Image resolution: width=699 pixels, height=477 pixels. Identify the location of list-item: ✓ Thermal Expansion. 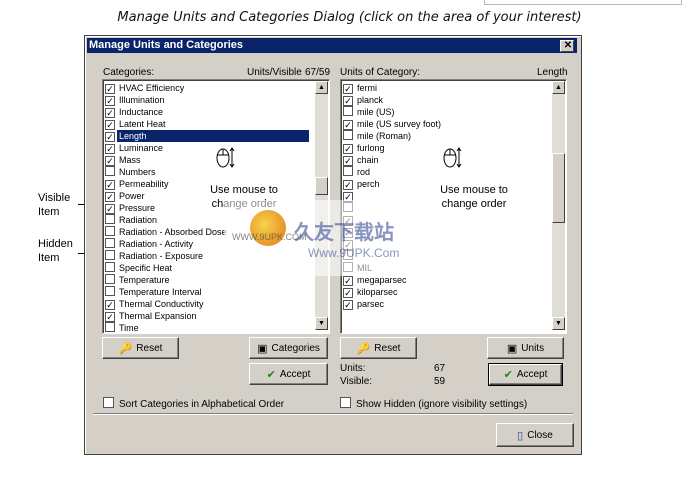
(208, 316).